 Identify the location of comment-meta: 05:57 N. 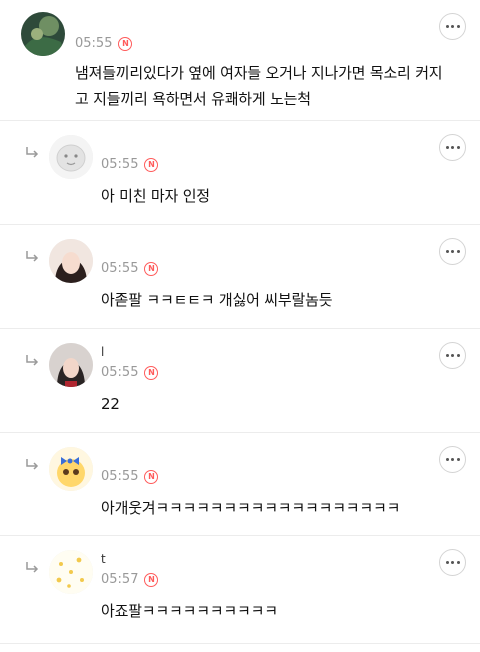
(130, 579).